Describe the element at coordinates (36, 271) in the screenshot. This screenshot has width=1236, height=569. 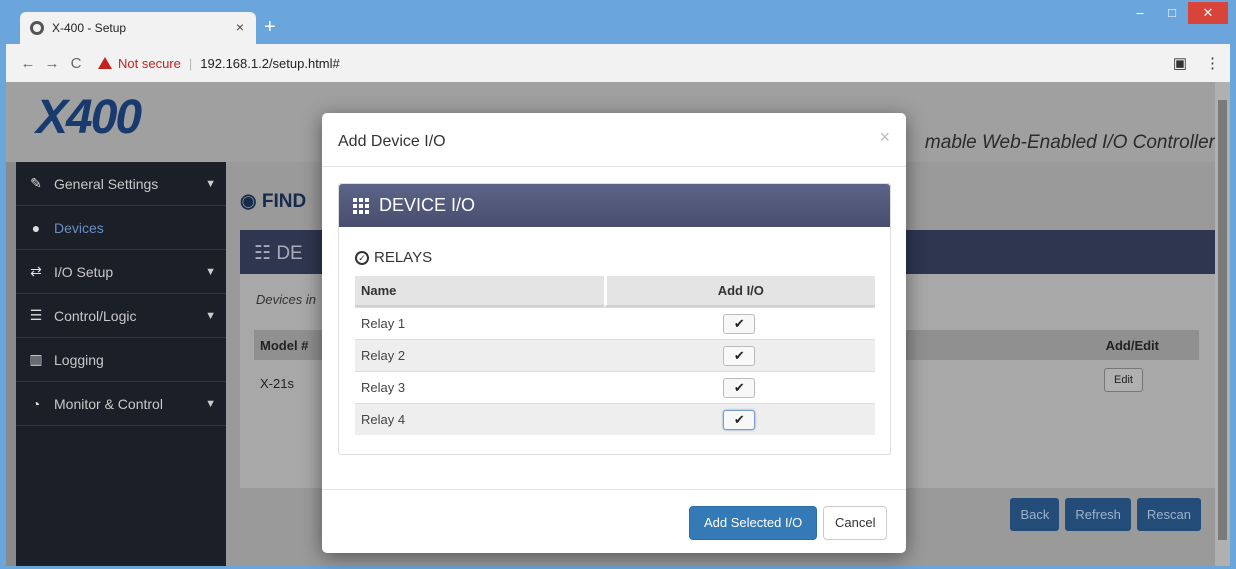
I see `exchange-icon: ⇄` at that location.